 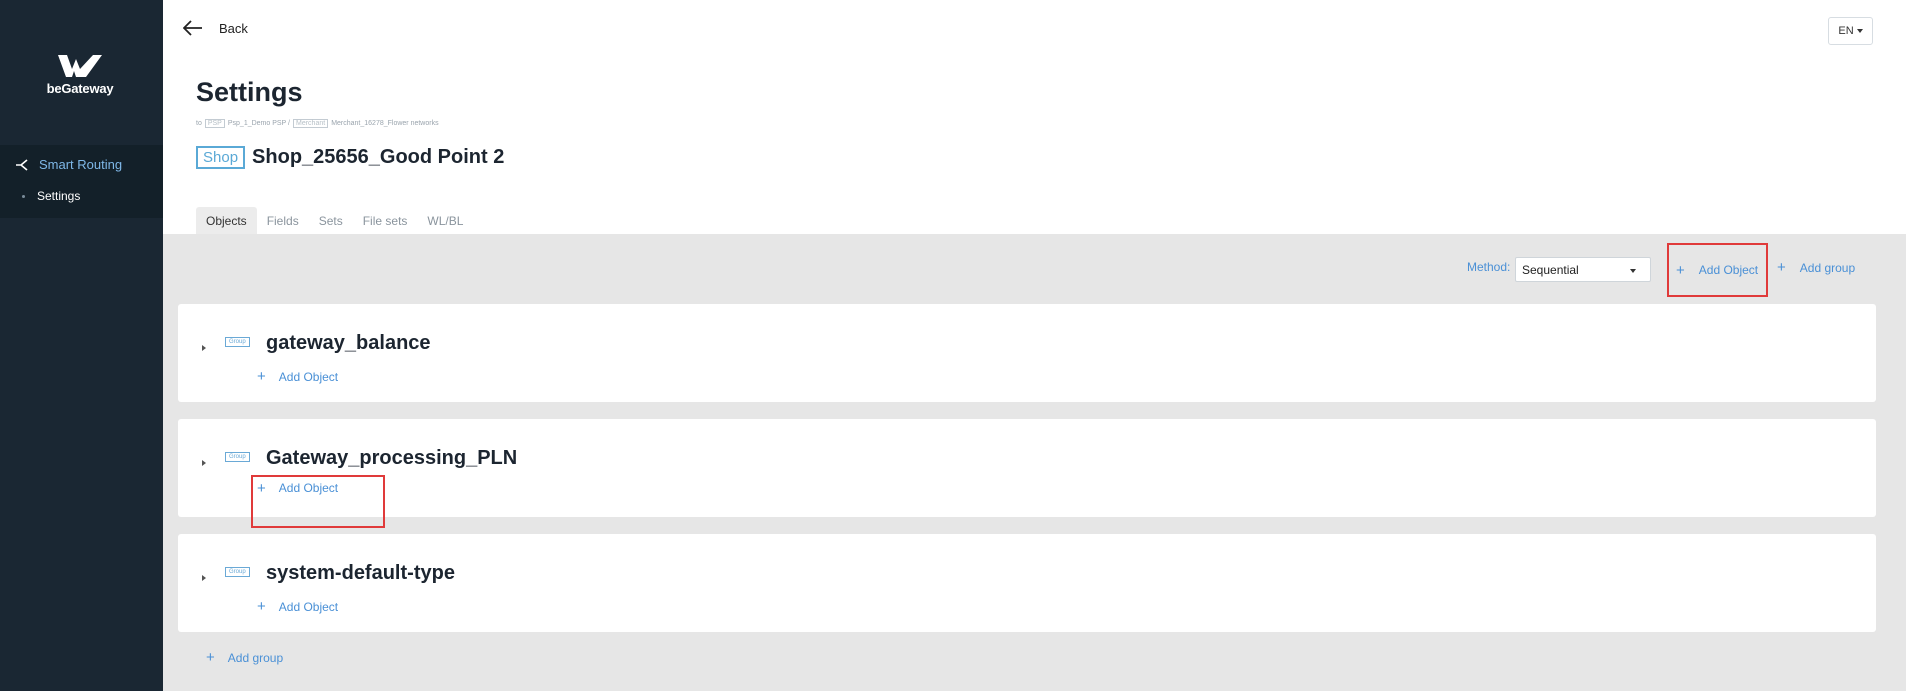 I want to click on method-select: Sequential, so click(x=1583, y=269).